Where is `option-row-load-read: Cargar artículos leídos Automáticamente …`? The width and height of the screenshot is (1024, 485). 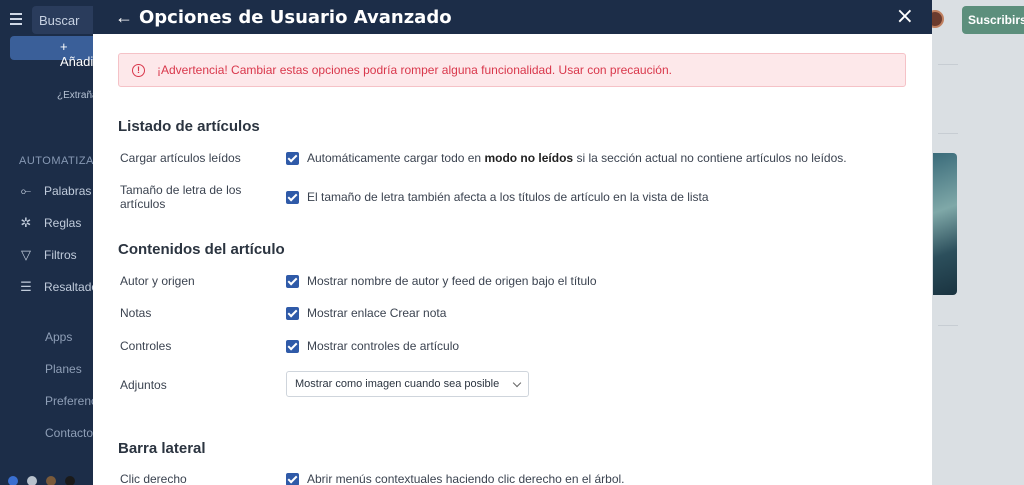 option-row-load-read: Cargar artículos leídos Automáticamente … is located at coordinates (483, 158).